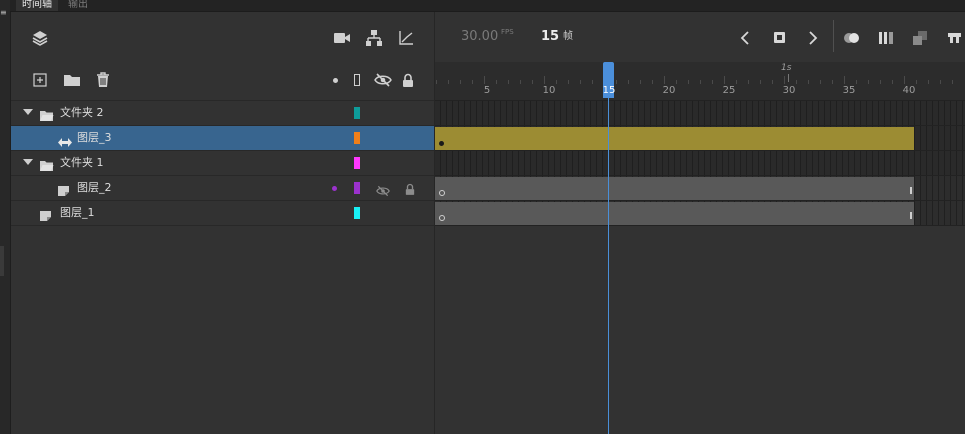 The image size is (965, 434). What do you see at coordinates (2, 261) in the screenshot?
I see `panel-edge-marker` at bounding box center [2, 261].